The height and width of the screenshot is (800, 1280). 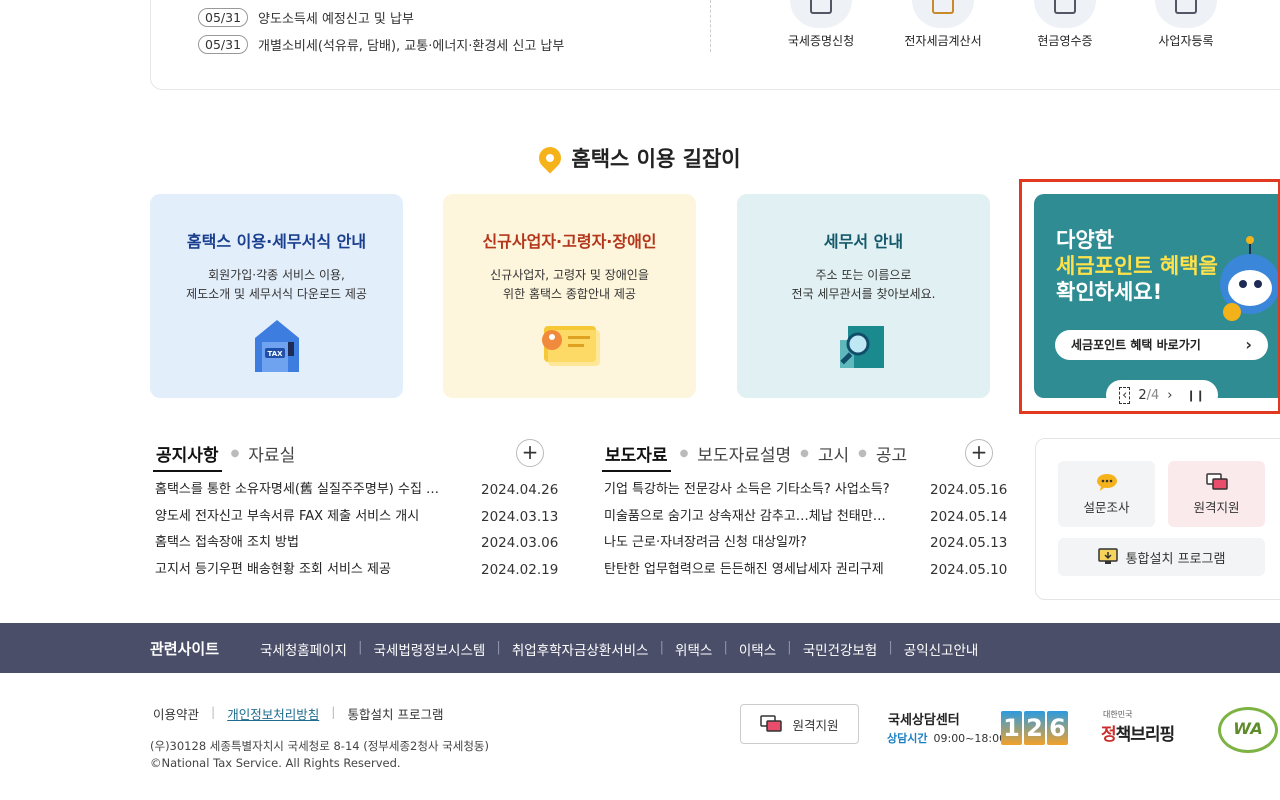 What do you see at coordinates (187, 456) in the screenshot?
I see `tab-notice: 공지사항` at bounding box center [187, 456].